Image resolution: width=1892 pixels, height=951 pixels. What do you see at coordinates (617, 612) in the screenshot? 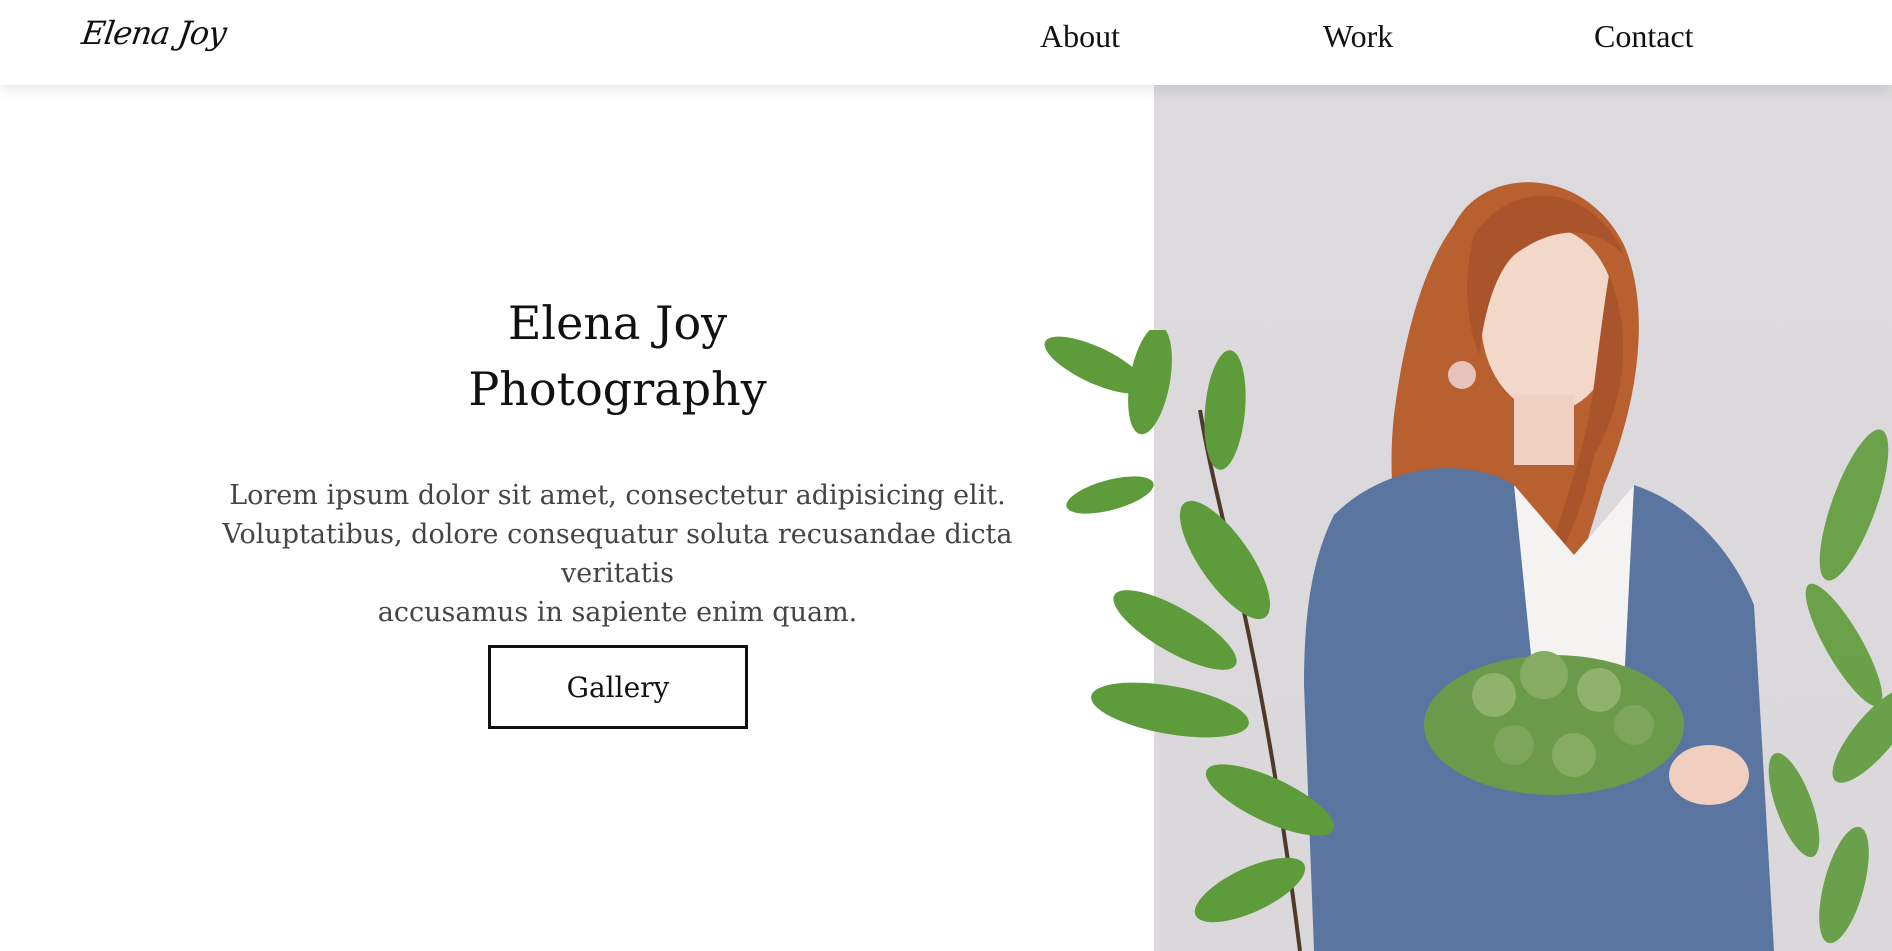
I see `hero-description-line3: accusamus in sapiente enim quam.` at bounding box center [617, 612].